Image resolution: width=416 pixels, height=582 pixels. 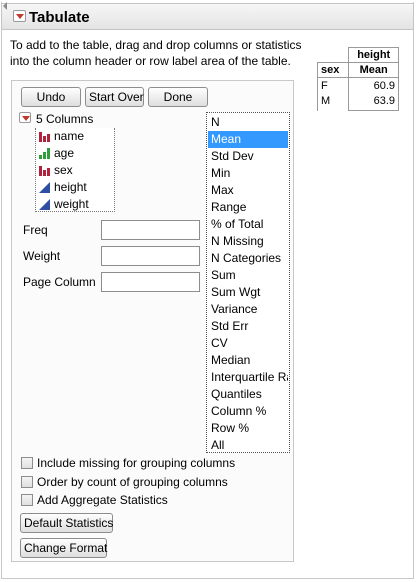 What do you see at coordinates (27, 463) in the screenshot?
I see `include-missing-checkbox` at bounding box center [27, 463].